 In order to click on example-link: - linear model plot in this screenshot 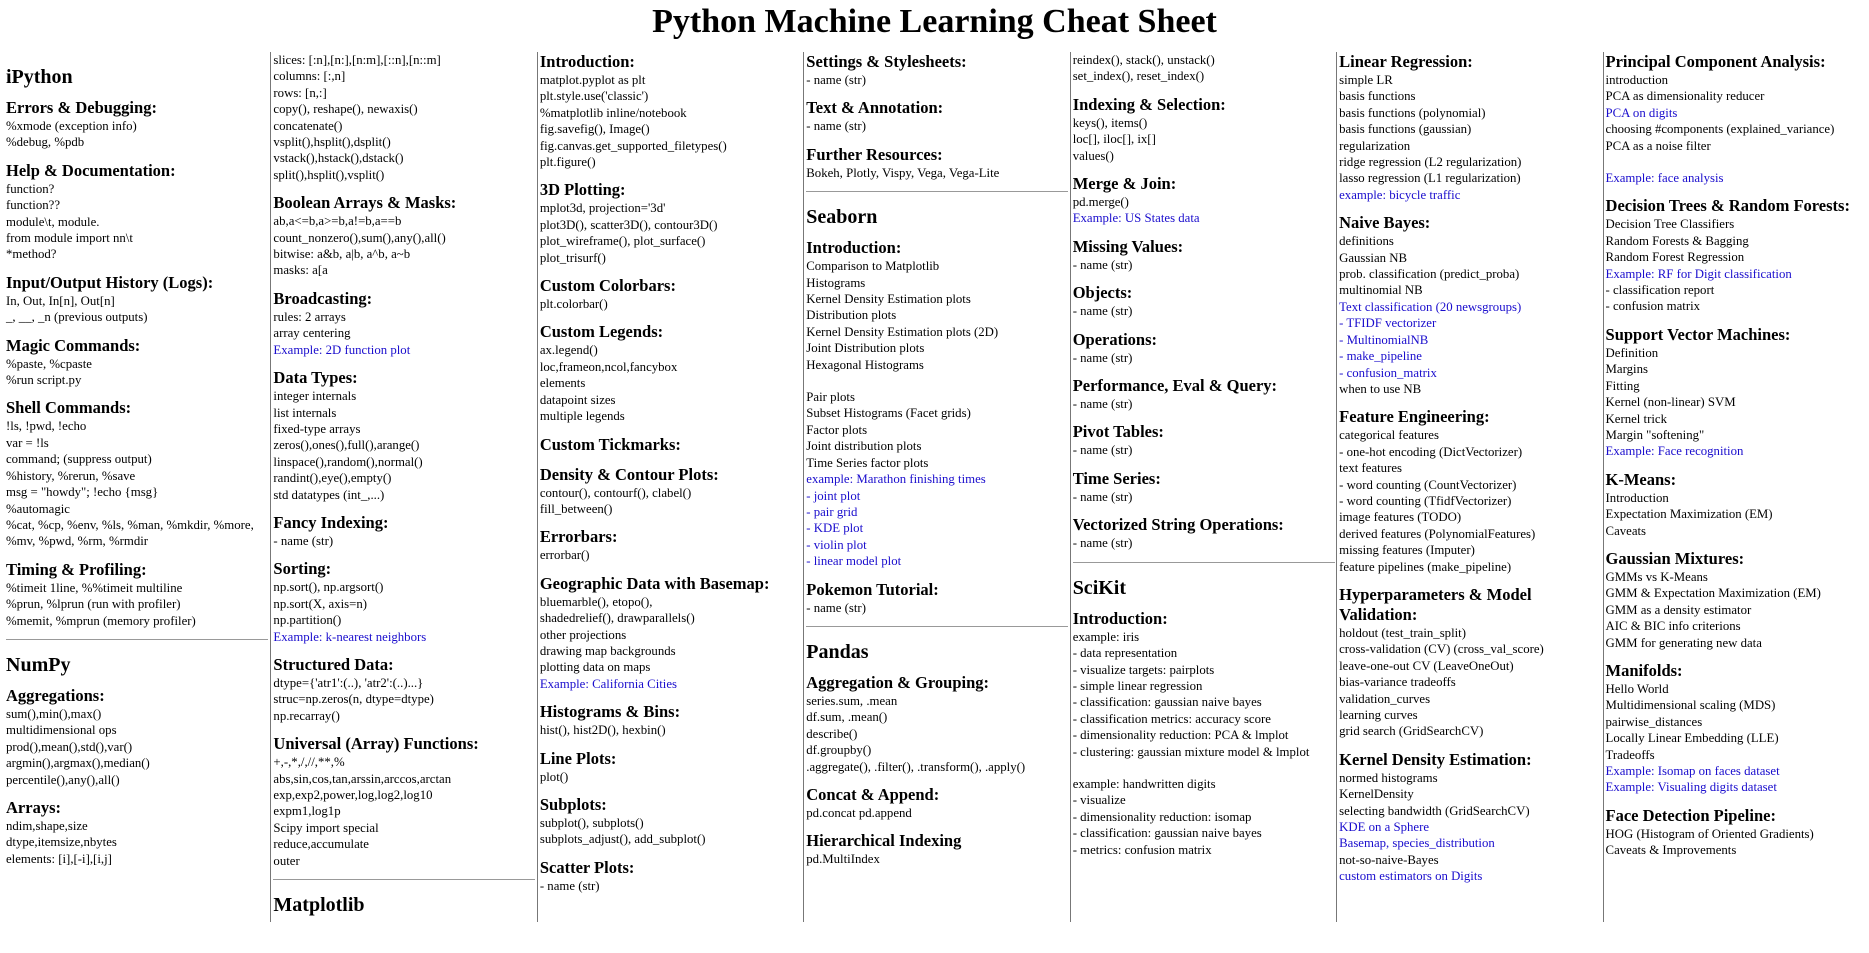, I will do `click(937, 561)`.